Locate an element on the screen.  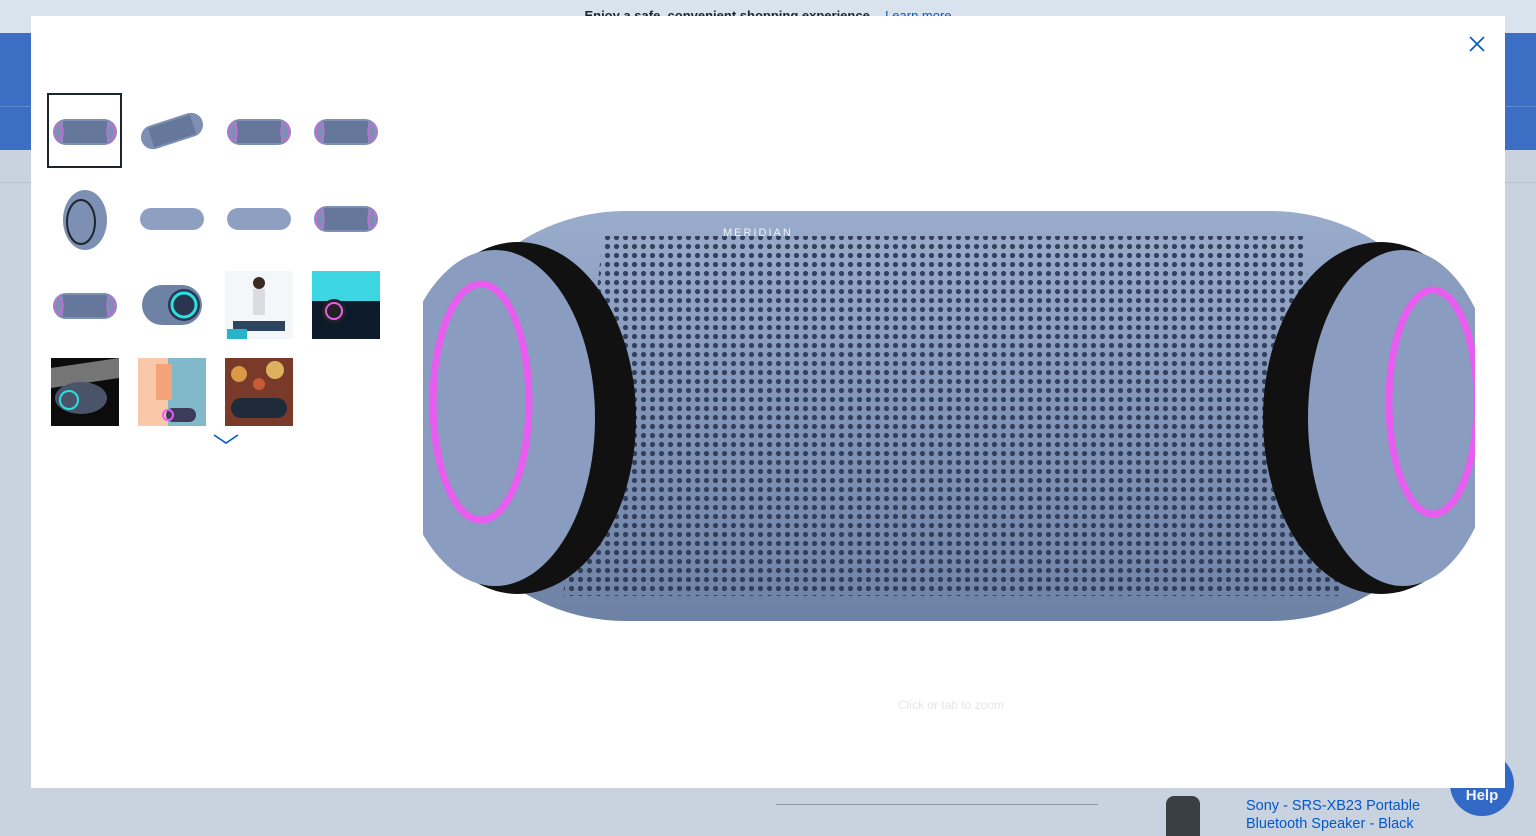
chevron-down-icon is located at coordinates (226, 439).